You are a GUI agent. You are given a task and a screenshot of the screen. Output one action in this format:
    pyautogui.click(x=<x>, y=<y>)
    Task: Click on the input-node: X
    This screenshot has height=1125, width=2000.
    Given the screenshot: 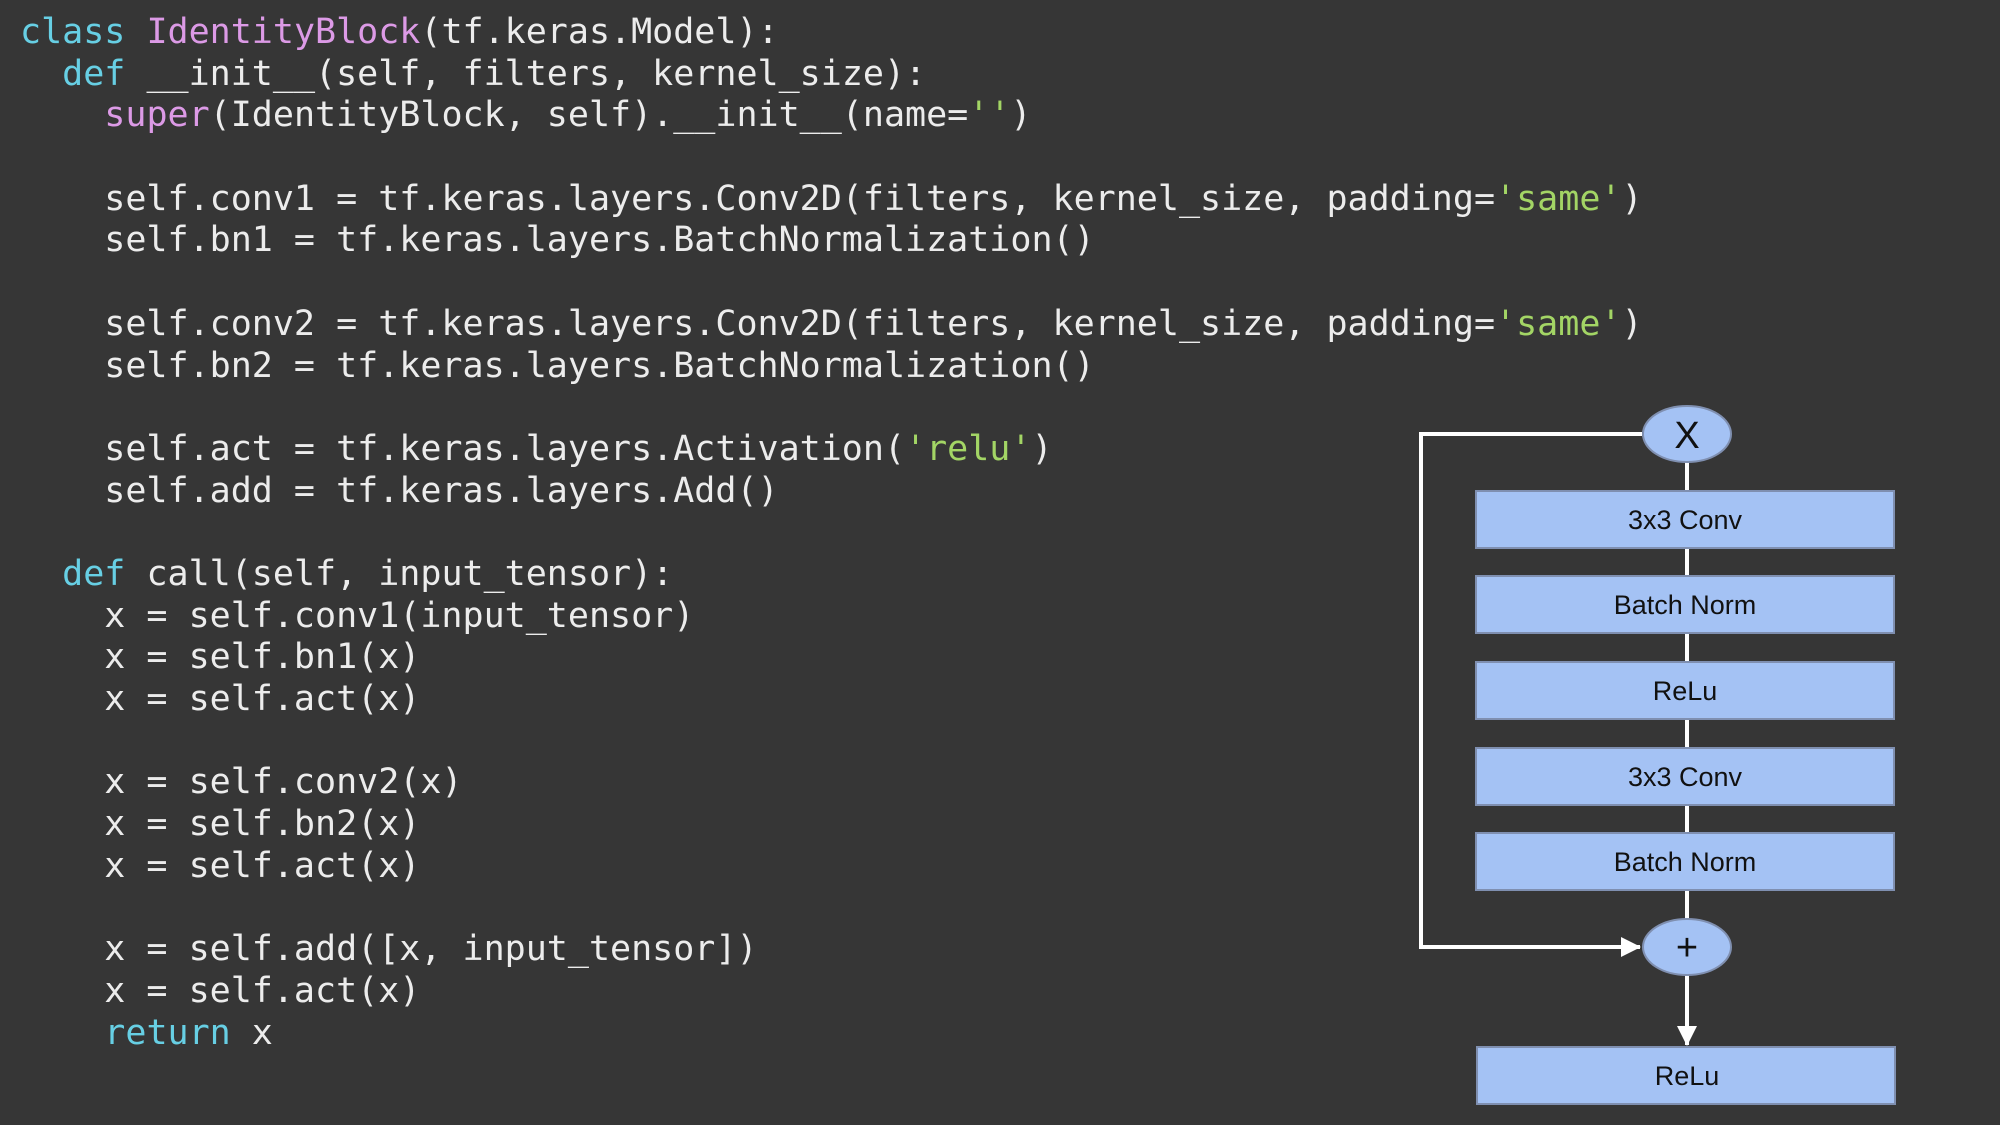 What is the action you would take?
    pyautogui.click(x=1687, y=434)
    